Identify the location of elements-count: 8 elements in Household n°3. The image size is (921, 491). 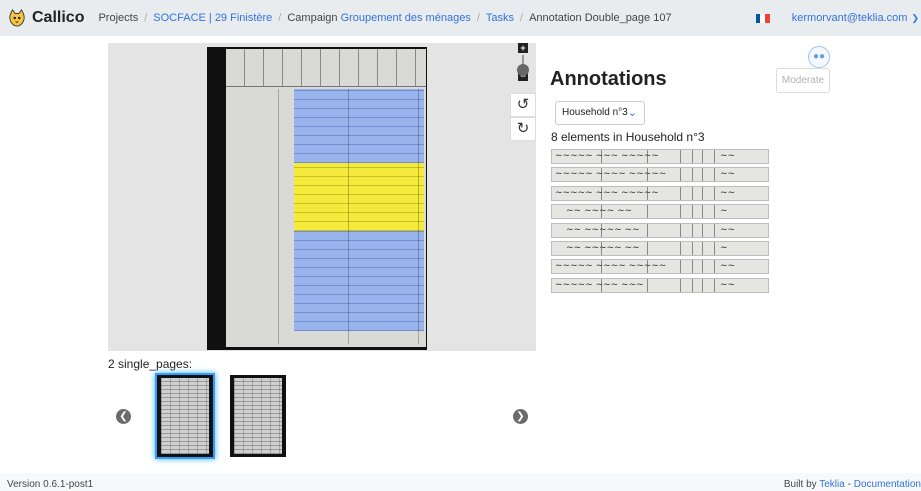
(628, 137).